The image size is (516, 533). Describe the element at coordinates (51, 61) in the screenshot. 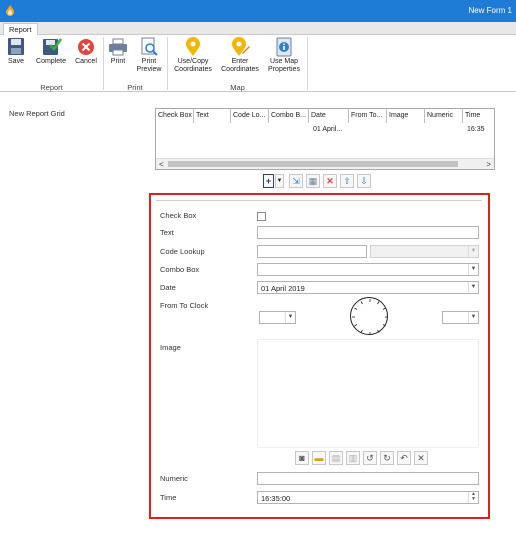

I see `complete-label: Complete` at that location.